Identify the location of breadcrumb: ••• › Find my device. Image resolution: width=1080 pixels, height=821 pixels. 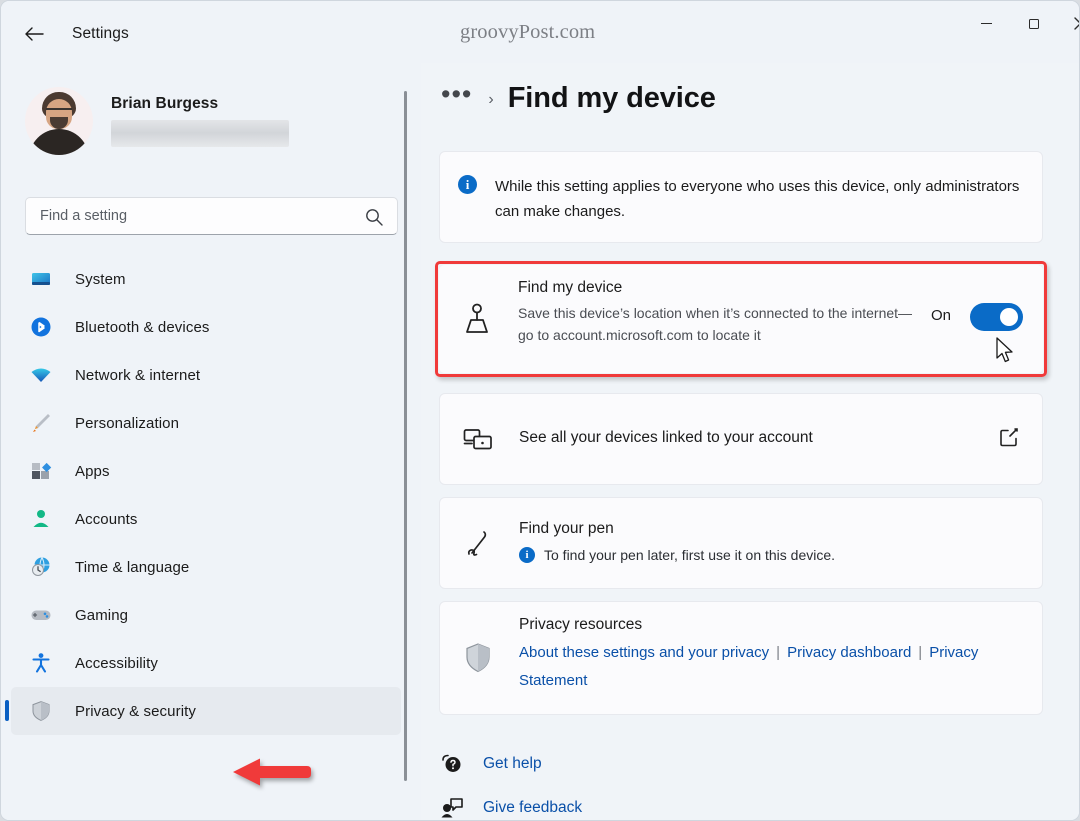
(578, 98).